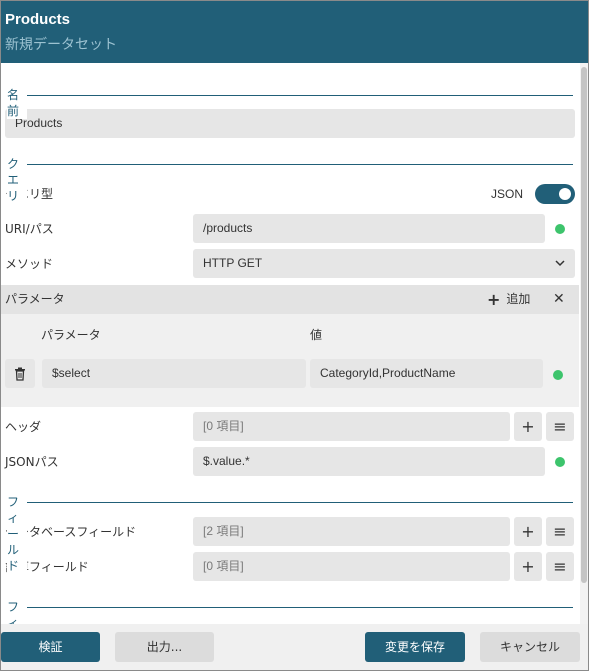 The height and width of the screenshot is (671, 589). What do you see at coordinates (174, 373) in the screenshot?
I see `parameter-name-input: $select` at bounding box center [174, 373].